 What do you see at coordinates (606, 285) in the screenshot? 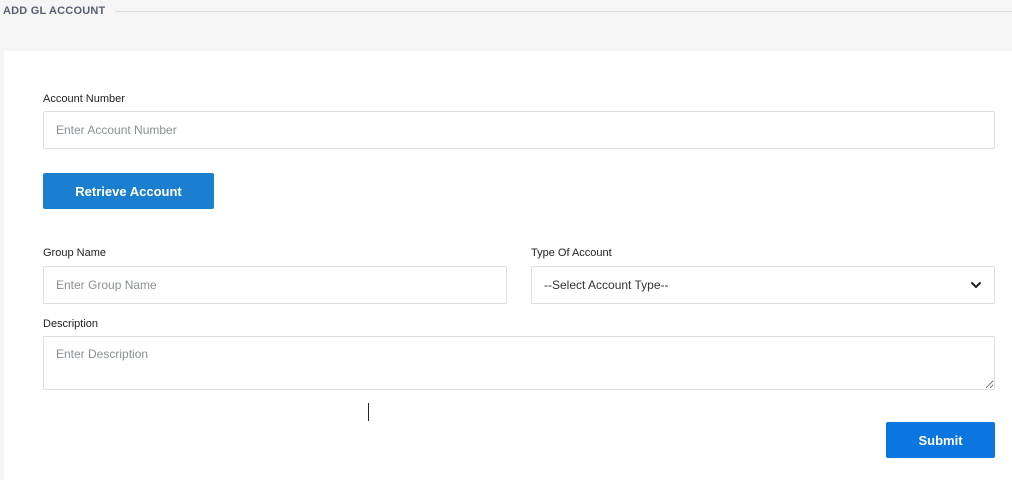
I see `account-type-selected-value: --Select Account Type--` at bounding box center [606, 285].